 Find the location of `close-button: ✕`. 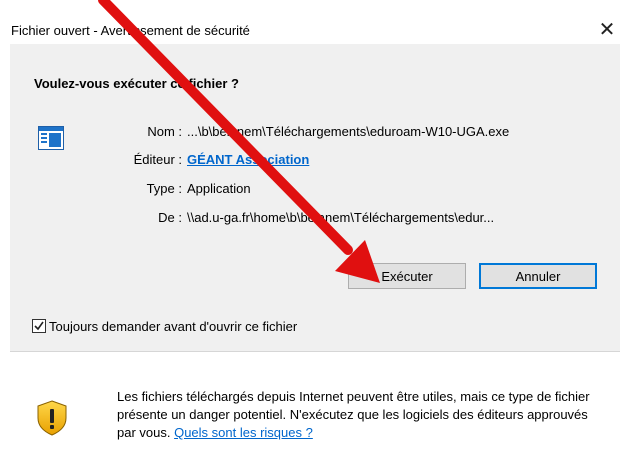

close-button: ✕ is located at coordinates (607, 30).